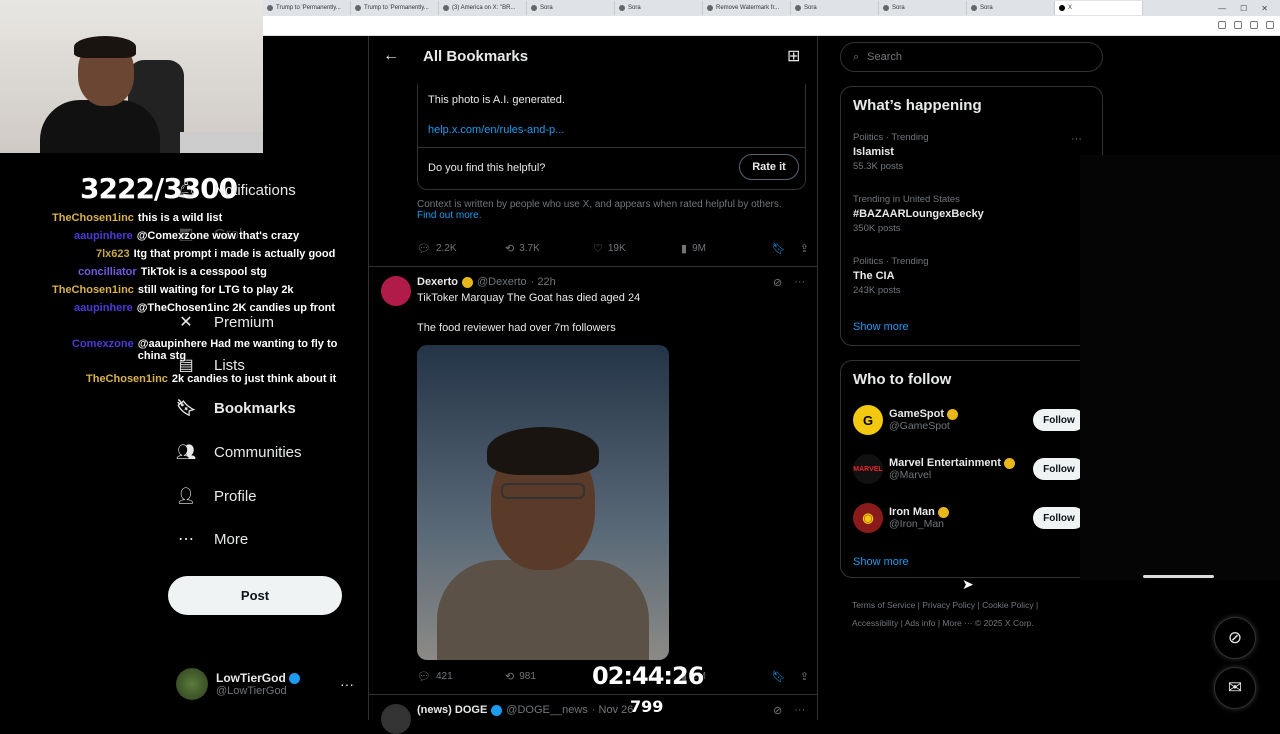  Describe the element at coordinates (977, 57) in the screenshot. I see `search-input` at that location.